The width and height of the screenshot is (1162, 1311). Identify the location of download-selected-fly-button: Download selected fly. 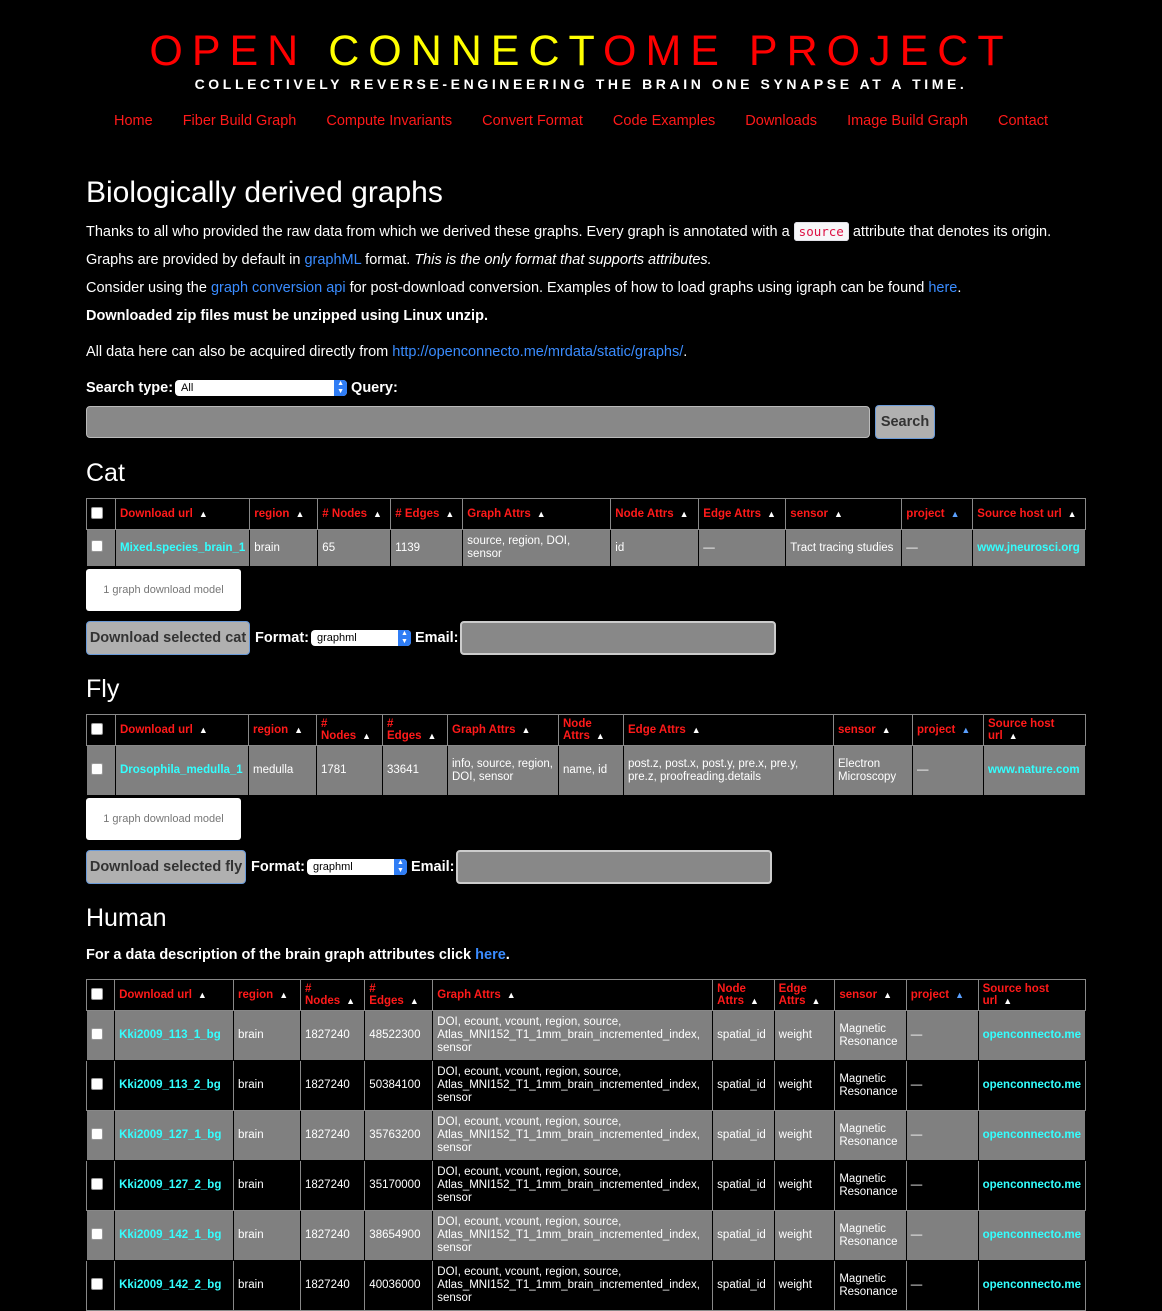
(166, 867).